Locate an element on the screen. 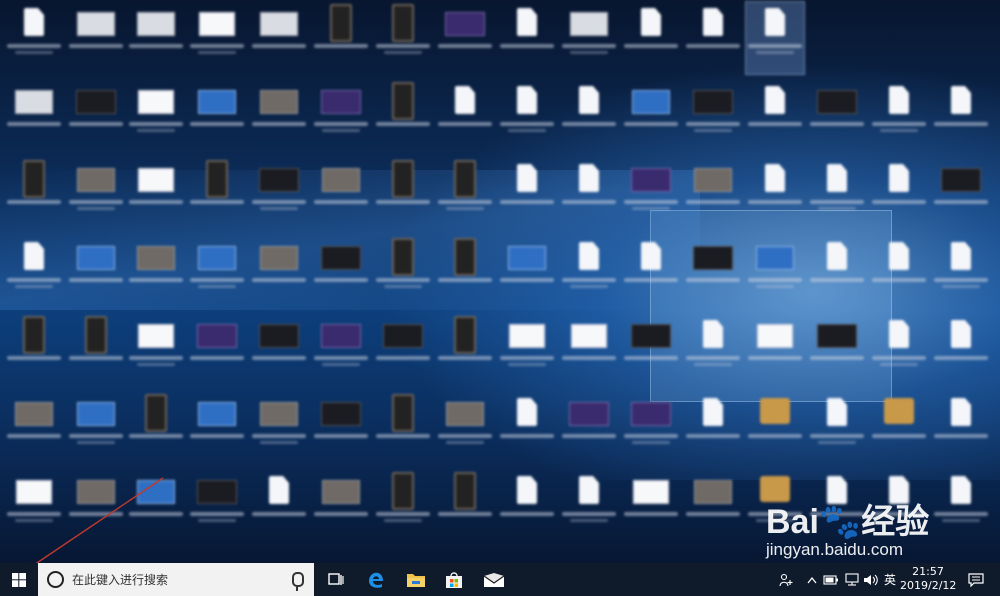 This screenshot has width=1000, height=596. action-center-button is located at coordinates (976, 579).